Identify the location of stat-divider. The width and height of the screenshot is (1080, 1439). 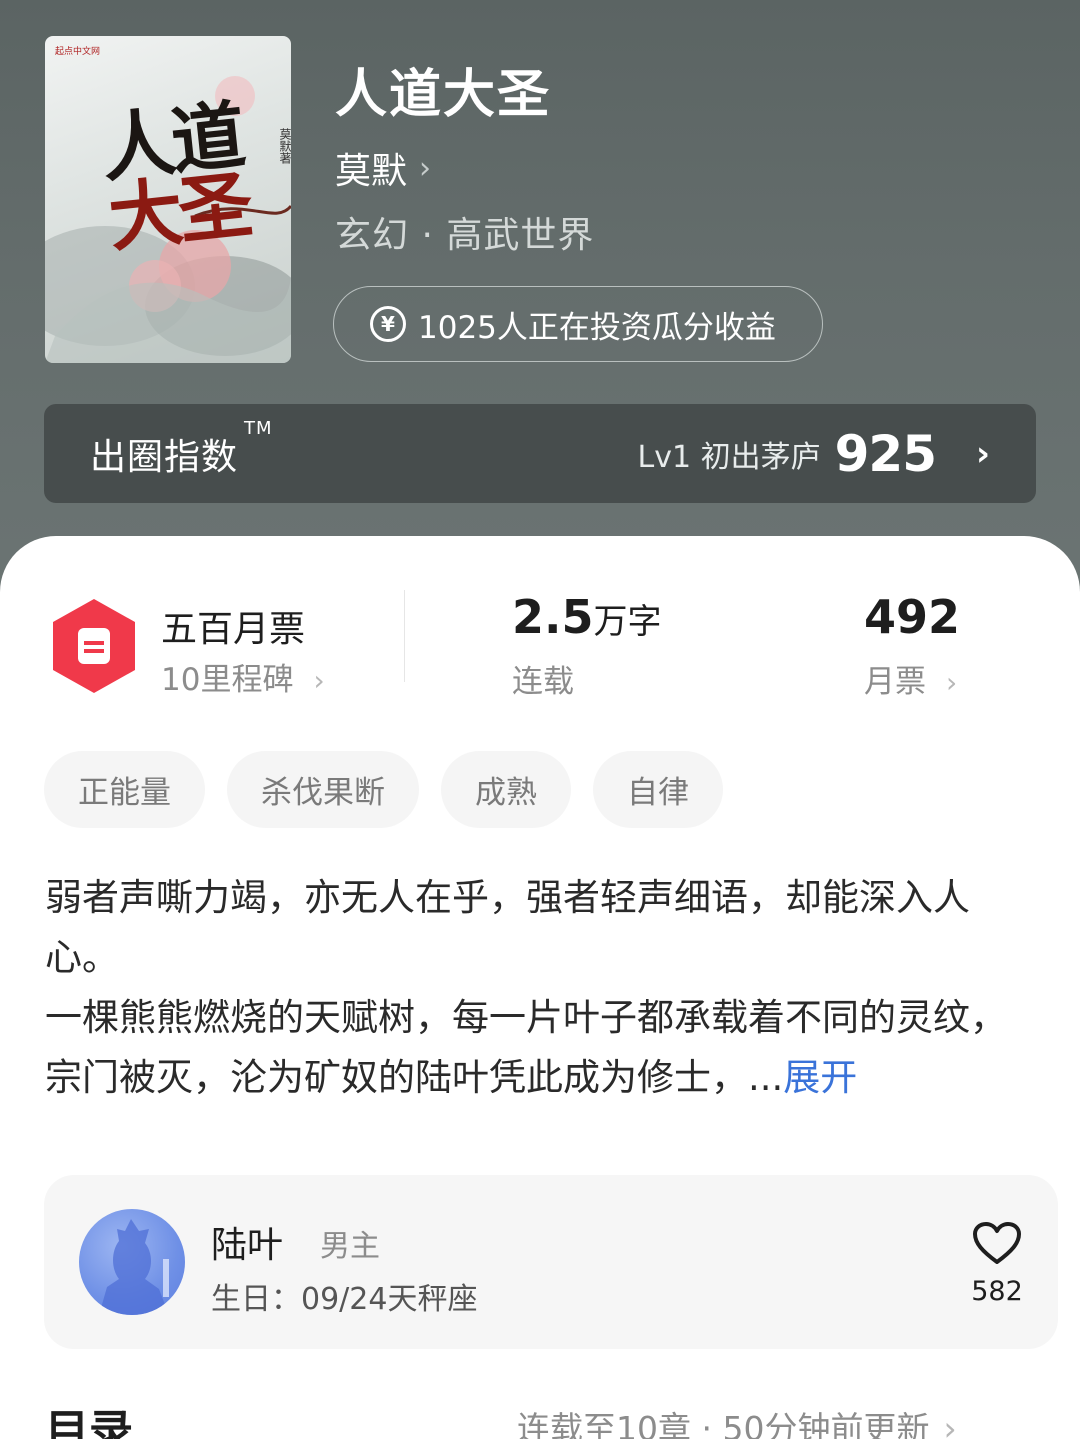
(404, 636).